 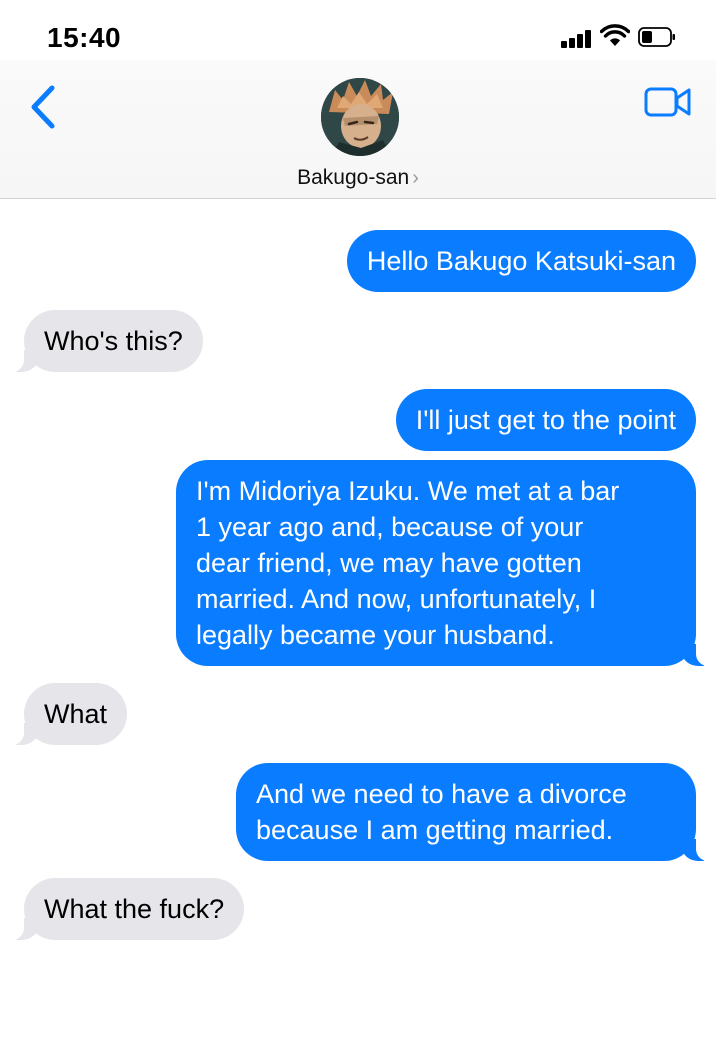 What do you see at coordinates (84, 37) in the screenshot?
I see `status-time: 15:40` at bounding box center [84, 37].